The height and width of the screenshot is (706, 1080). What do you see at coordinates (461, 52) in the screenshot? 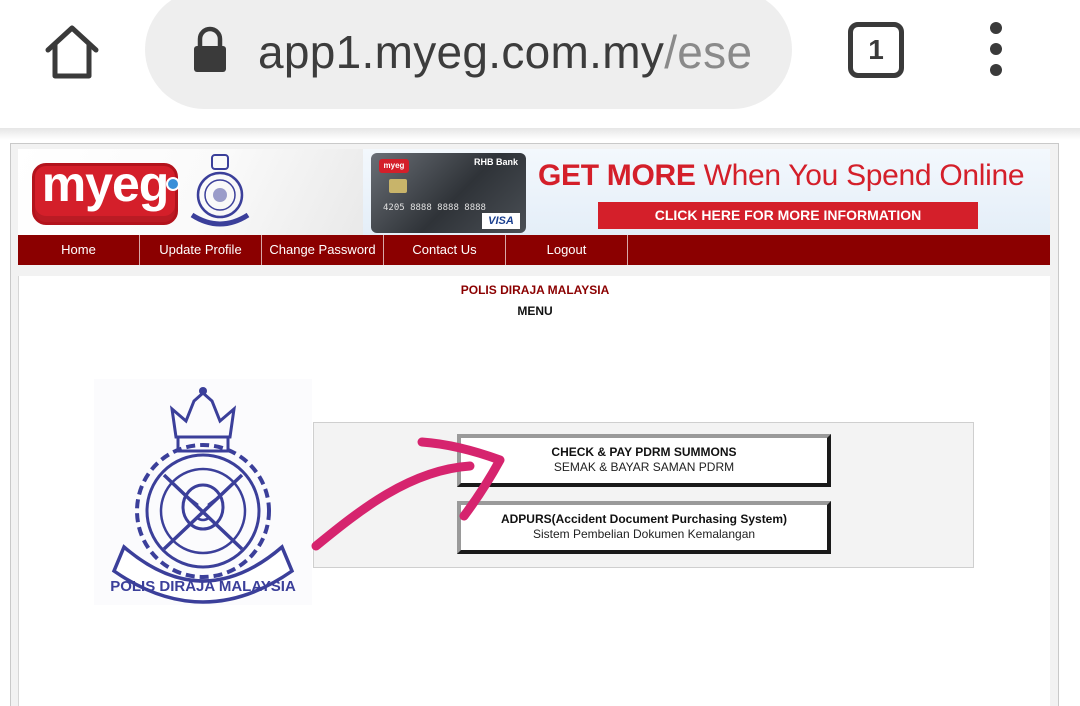
I see `url-host: app1.myeg.com.my` at bounding box center [461, 52].